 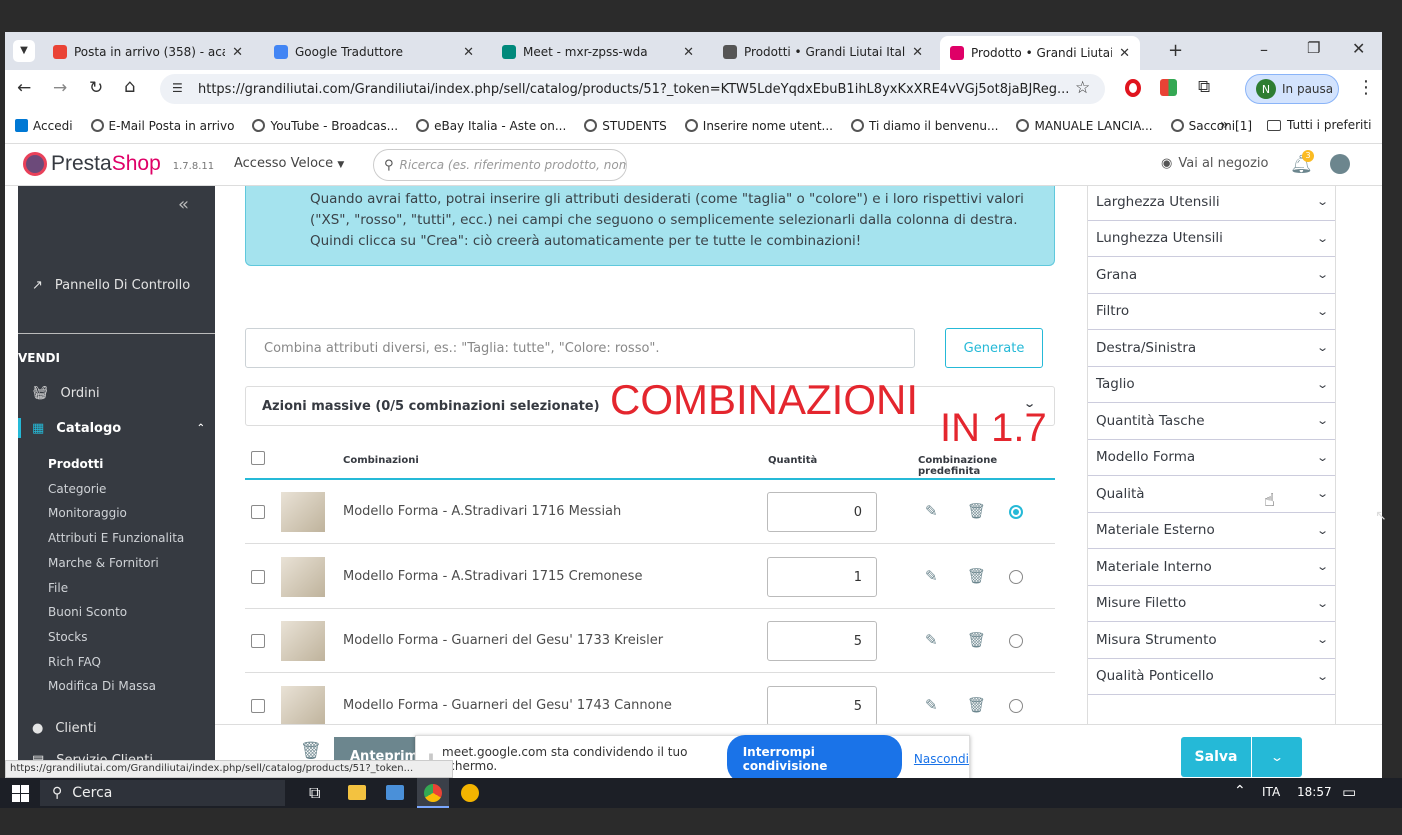 What do you see at coordinates (1211, 421) in the screenshot?
I see `feature-dropdown: Quantità Tasche ⌄` at bounding box center [1211, 421].